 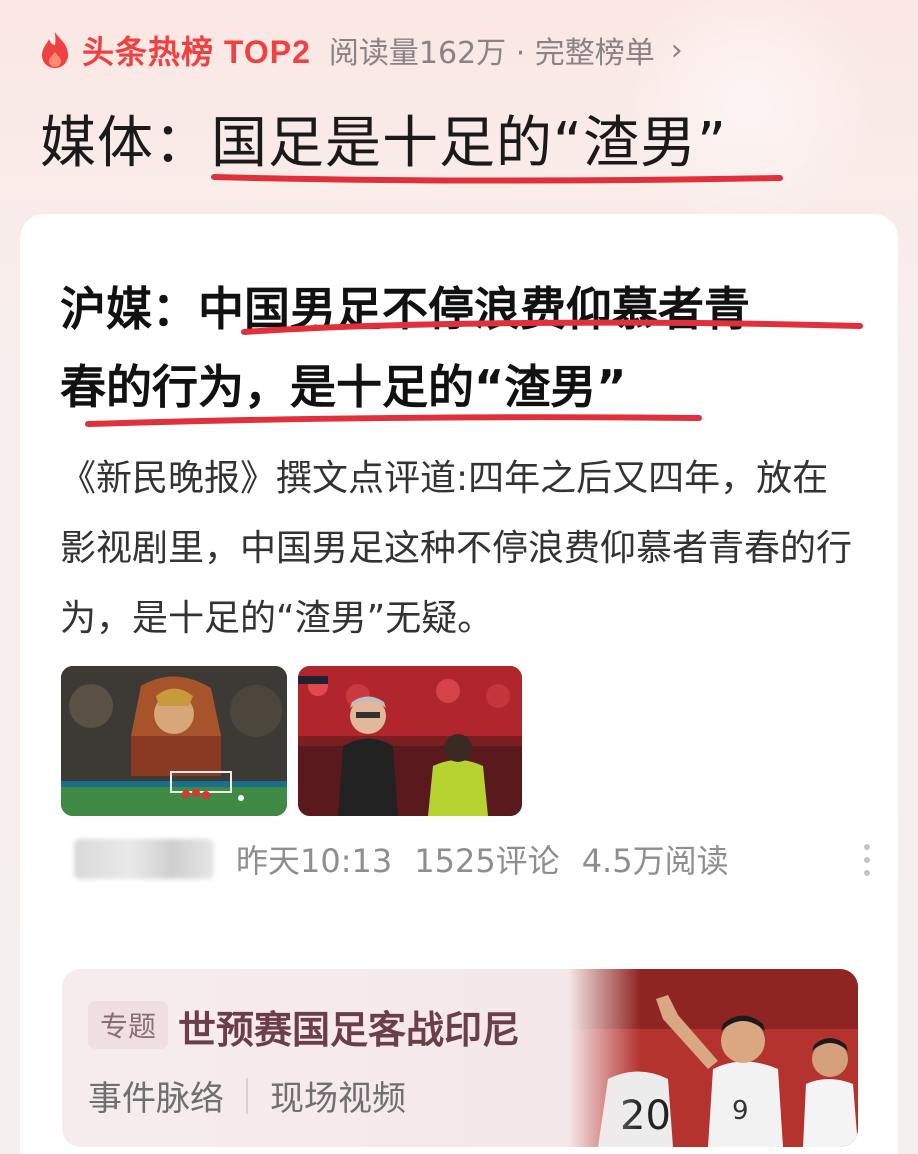 I want to click on more-vertical-icon, so click(x=867, y=860).